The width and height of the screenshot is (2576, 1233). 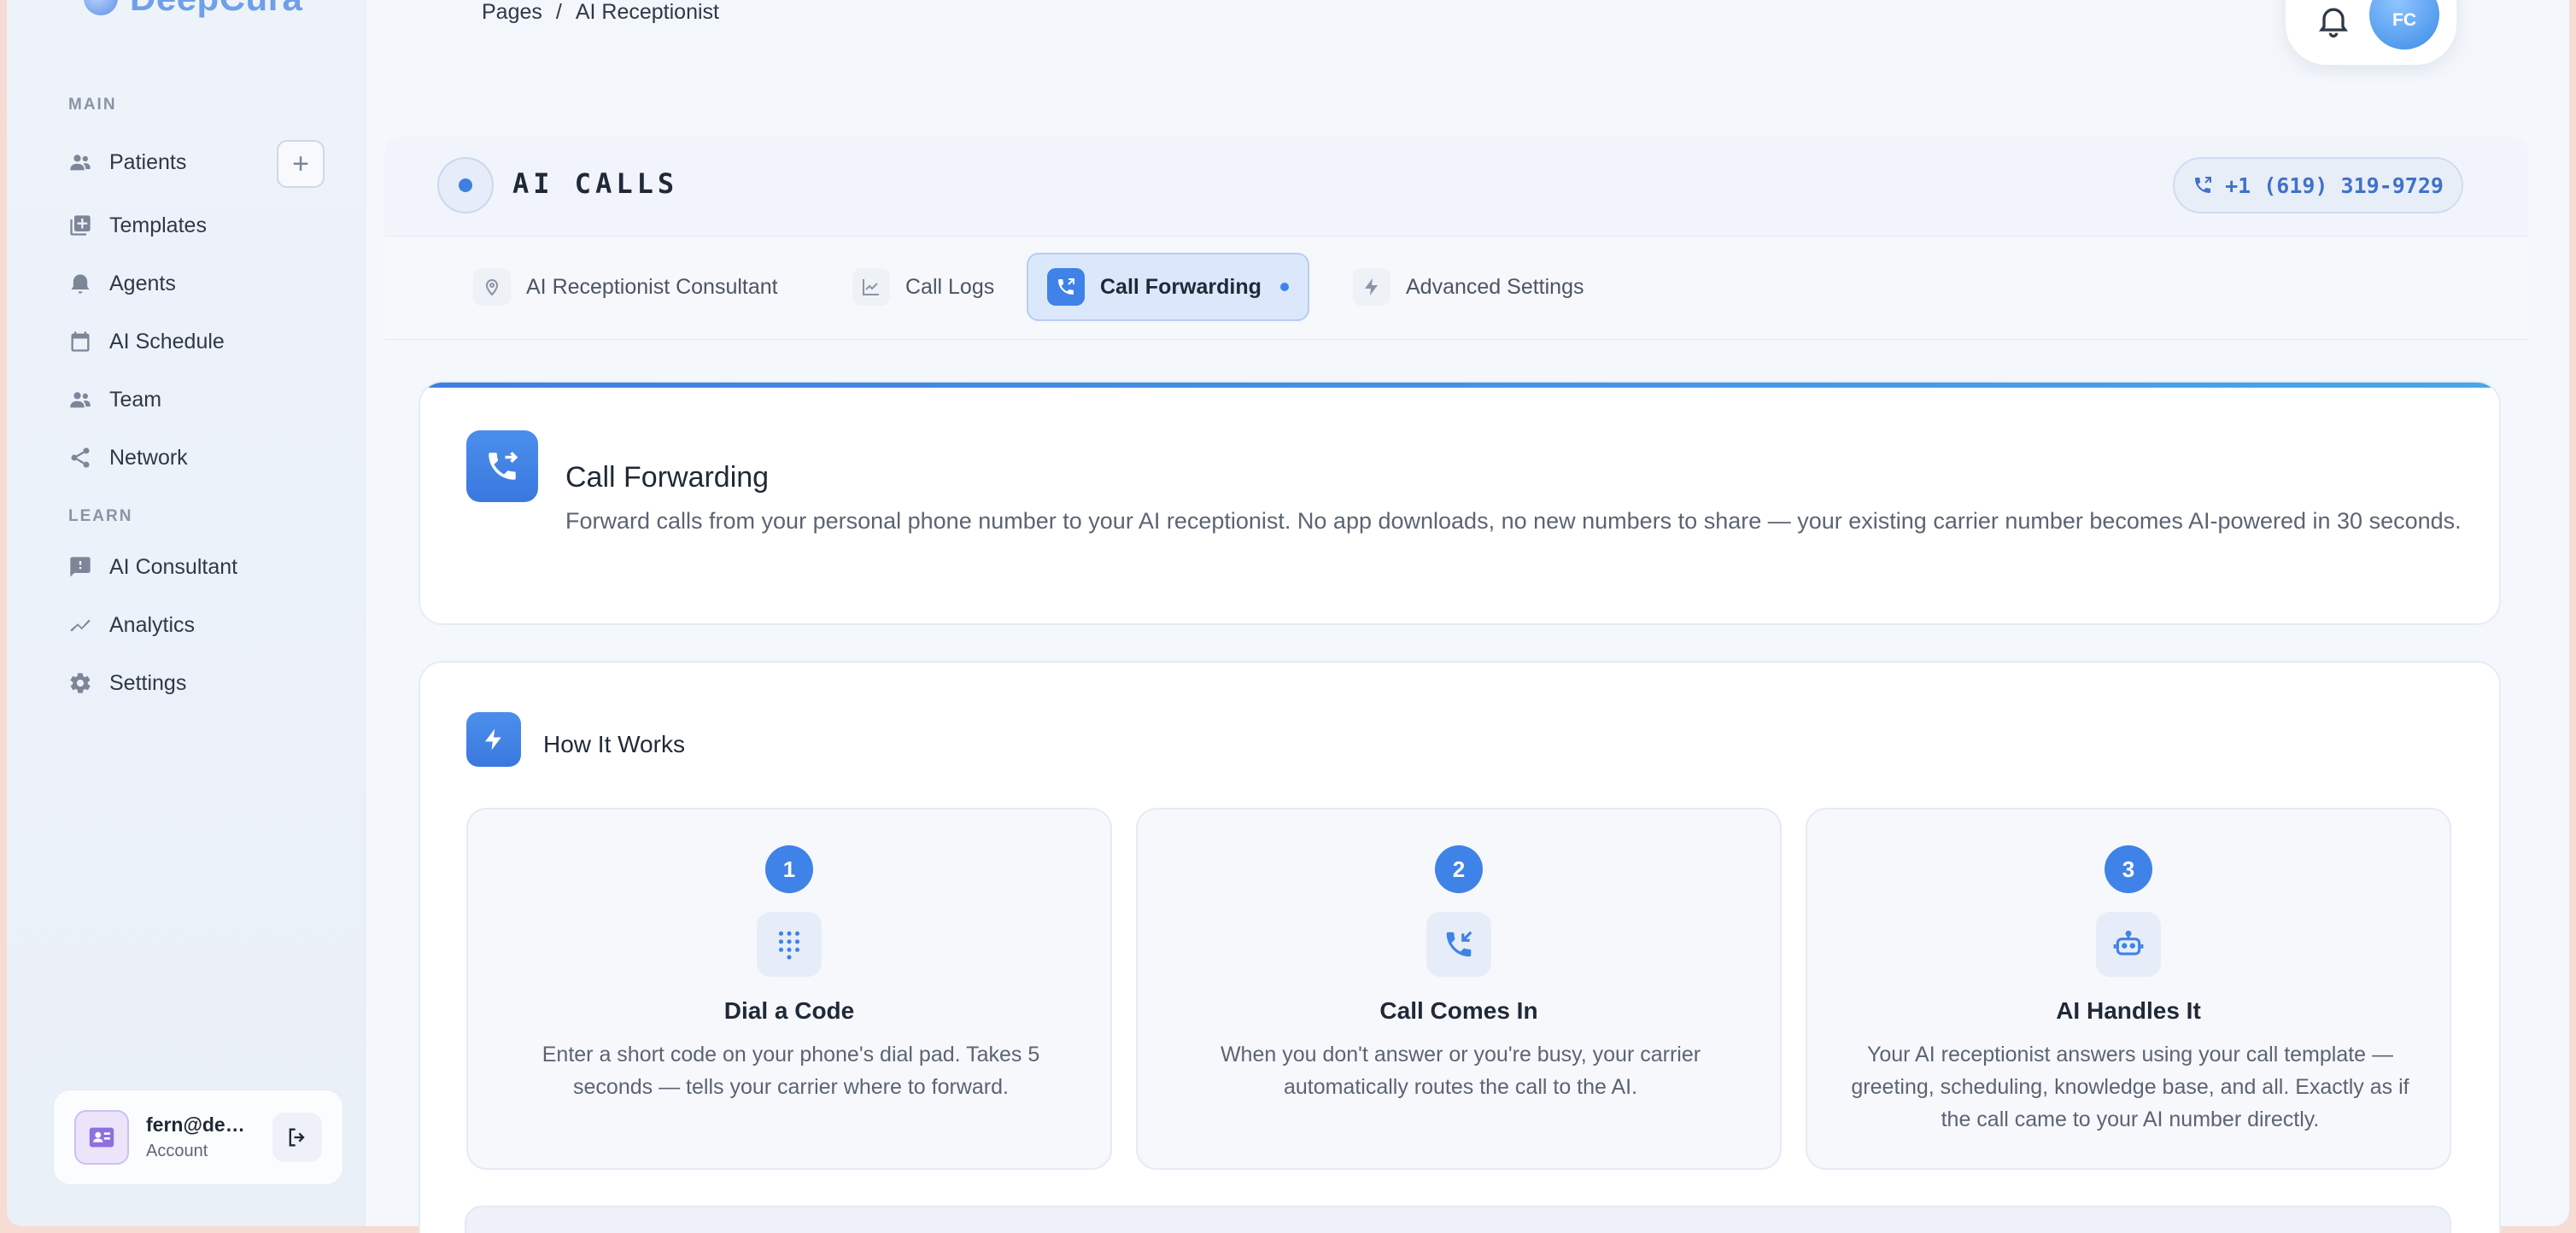 What do you see at coordinates (167, 342) in the screenshot?
I see `sidebar-item-label: AI Schedule` at bounding box center [167, 342].